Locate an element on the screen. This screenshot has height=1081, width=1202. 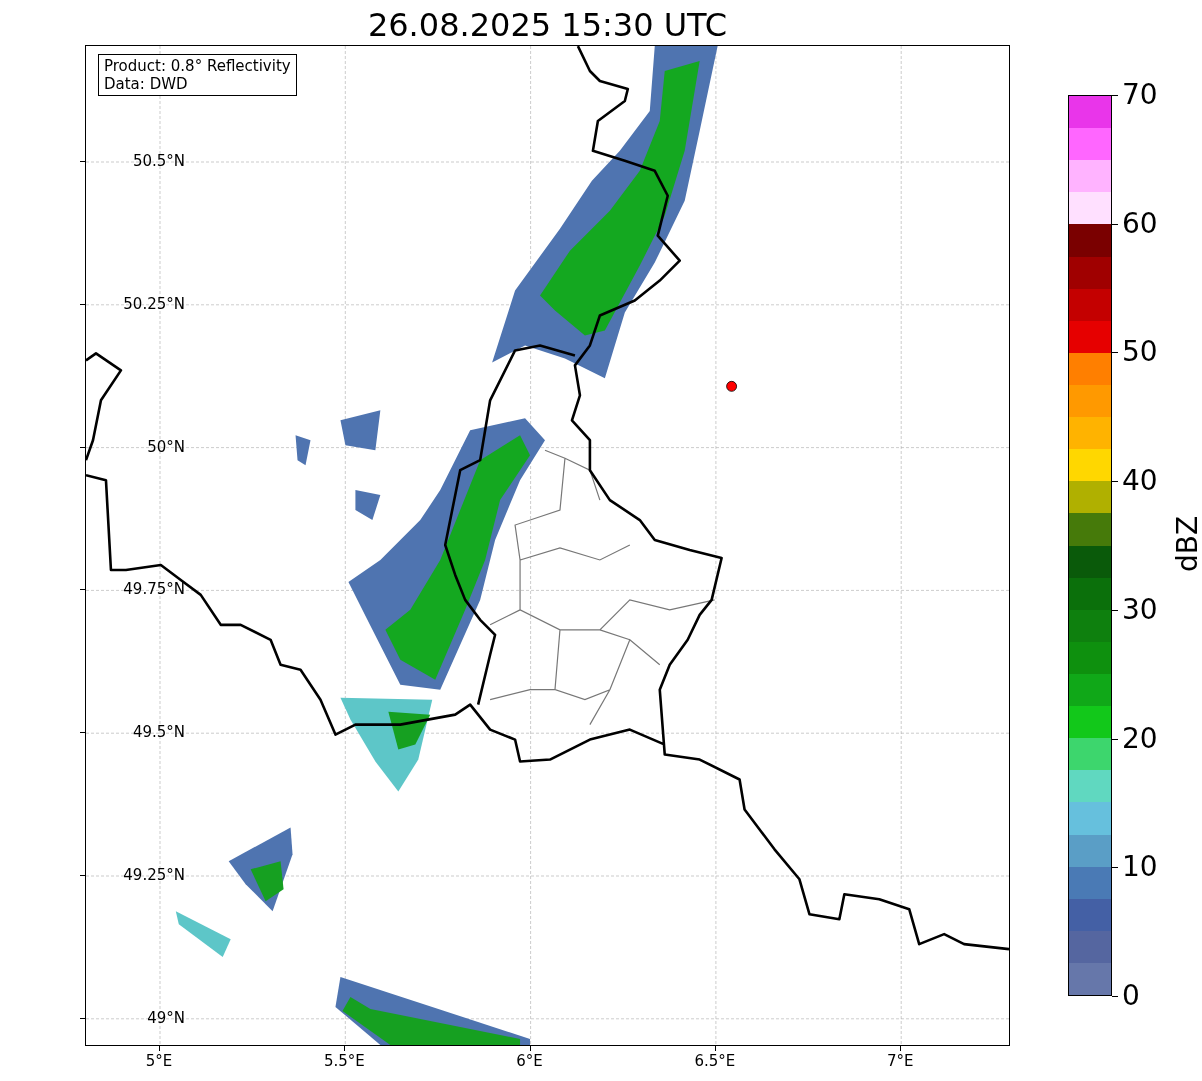
colorbar-tick-label: 10 is located at coordinates (1140, 867).